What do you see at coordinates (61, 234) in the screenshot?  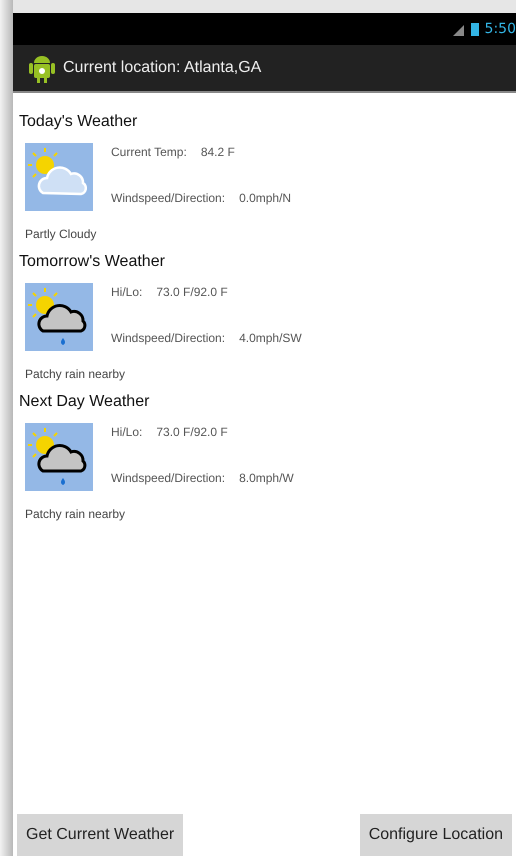 I see `condition-text: Partly Cloudy` at bounding box center [61, 234].